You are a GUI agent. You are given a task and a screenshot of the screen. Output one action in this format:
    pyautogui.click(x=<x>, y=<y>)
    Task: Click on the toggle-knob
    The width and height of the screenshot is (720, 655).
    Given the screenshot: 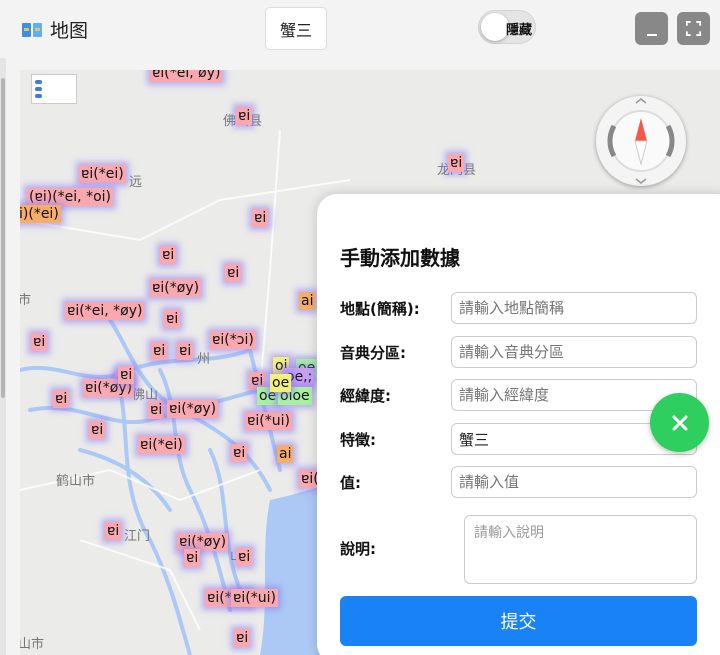 What is the action you would take?
    pyautogui.click(x=495, y=27)
    